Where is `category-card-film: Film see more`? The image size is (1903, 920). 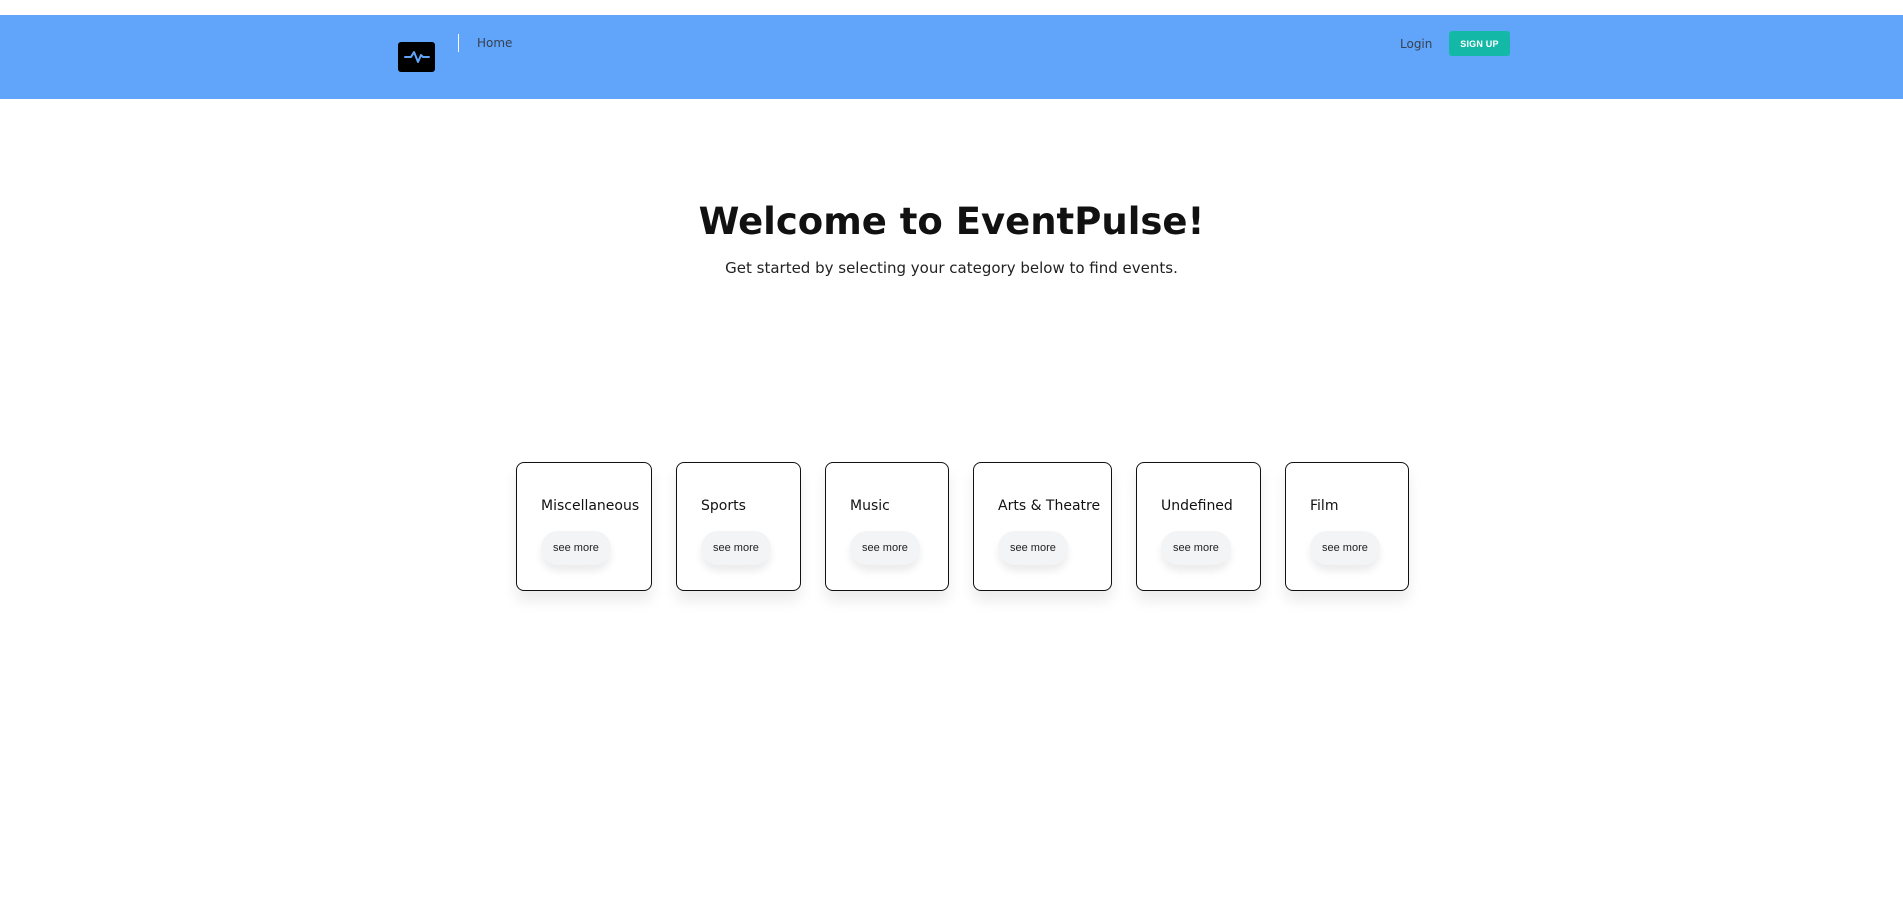
category-card-film: Film see more is located at coordinates (1347, 526).